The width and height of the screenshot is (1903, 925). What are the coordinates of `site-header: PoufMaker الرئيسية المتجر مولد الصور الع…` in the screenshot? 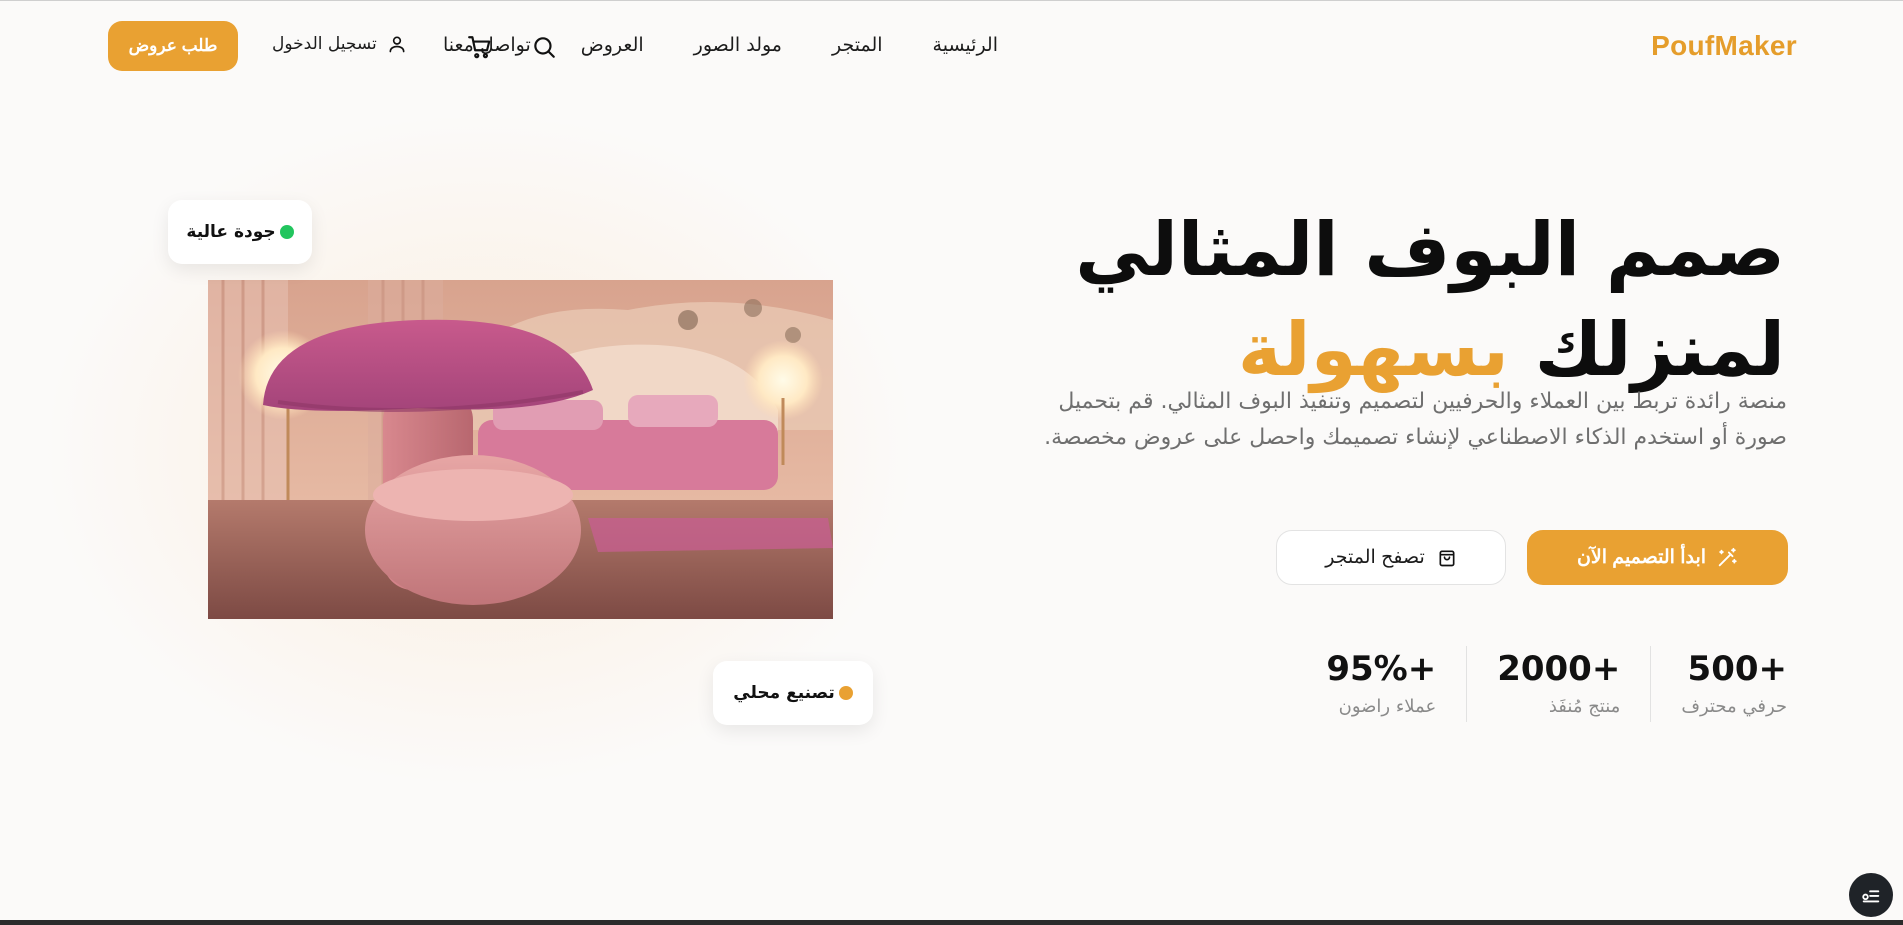 It's located at (951, 46).